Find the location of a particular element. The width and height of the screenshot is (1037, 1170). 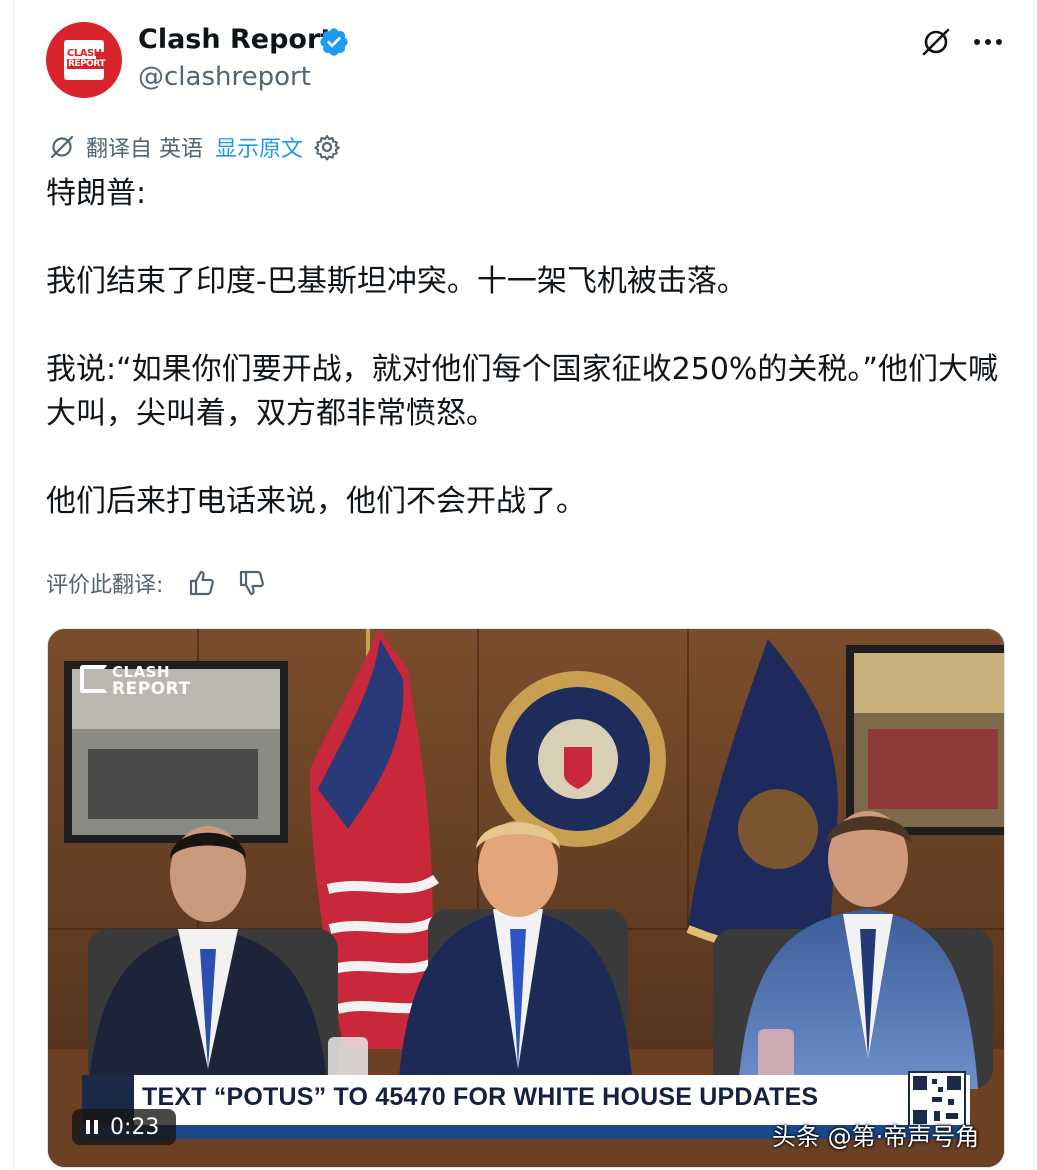

verified-badge-icon is located at coordinates (334, 42).